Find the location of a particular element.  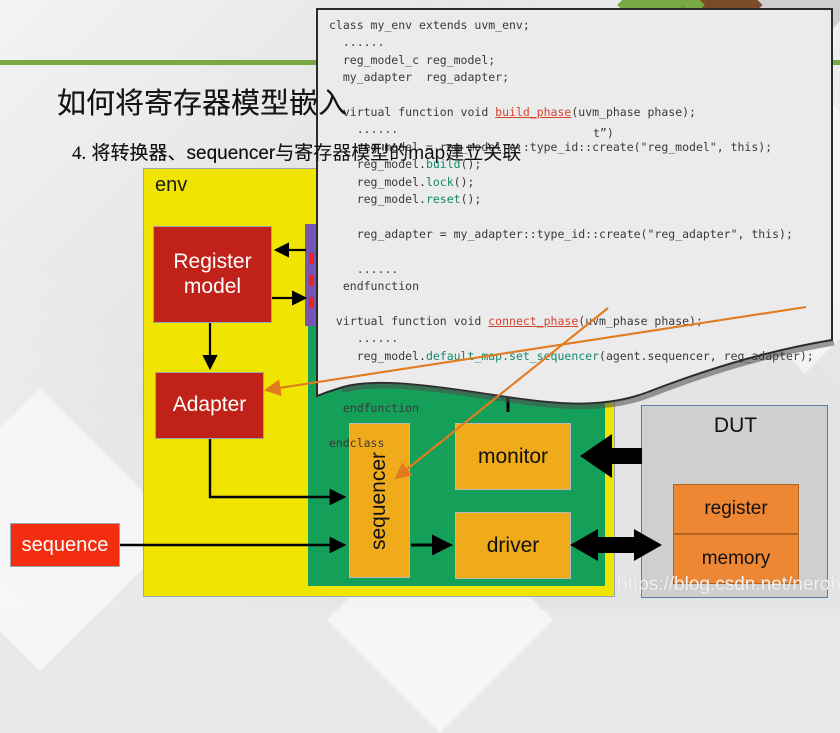

sequence-box: sequence is located at coordinates (65, 545).